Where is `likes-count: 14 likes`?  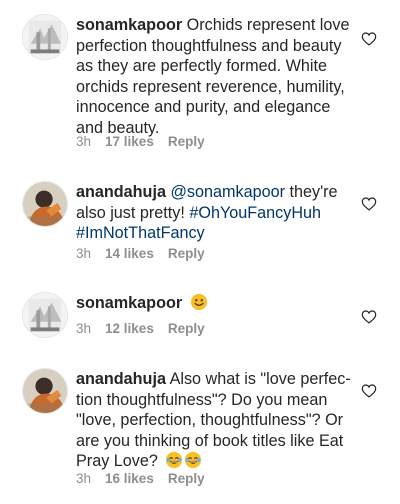 likes-count: 14 likes is located at coordinates (129, 253).